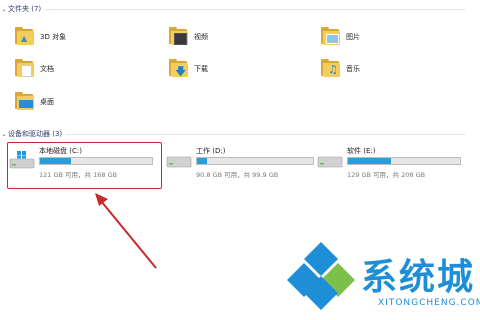 This screenshot has height=320, width=480. I want to click on watermark: 系统城 XITONGCHENG.COM, so click(383, 278).